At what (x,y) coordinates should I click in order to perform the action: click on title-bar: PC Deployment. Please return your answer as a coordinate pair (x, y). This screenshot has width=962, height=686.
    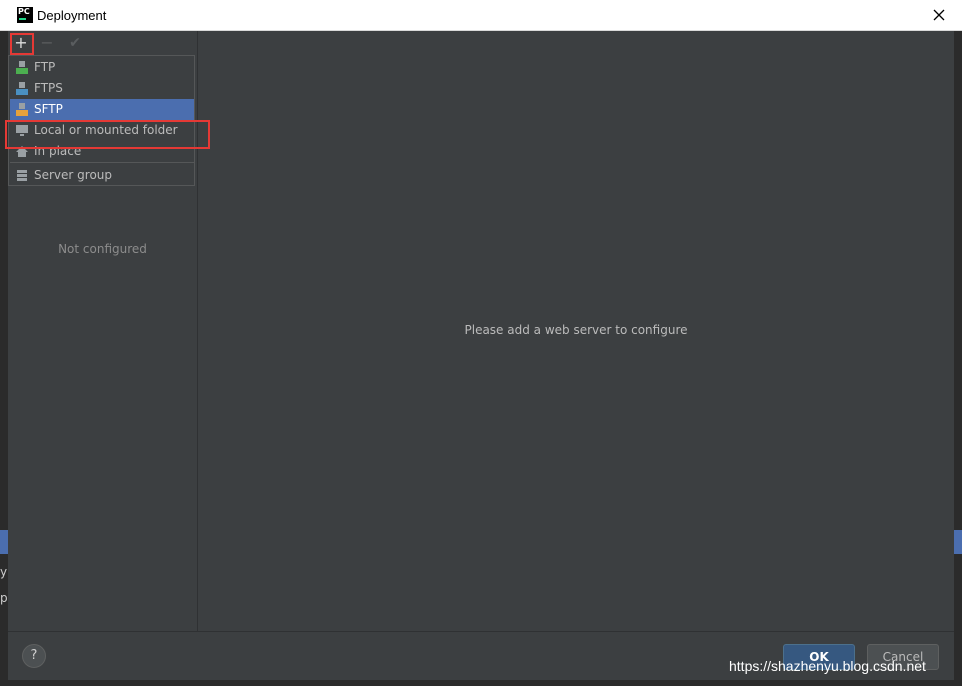
    Looking at the image, I should click on (481, 15).